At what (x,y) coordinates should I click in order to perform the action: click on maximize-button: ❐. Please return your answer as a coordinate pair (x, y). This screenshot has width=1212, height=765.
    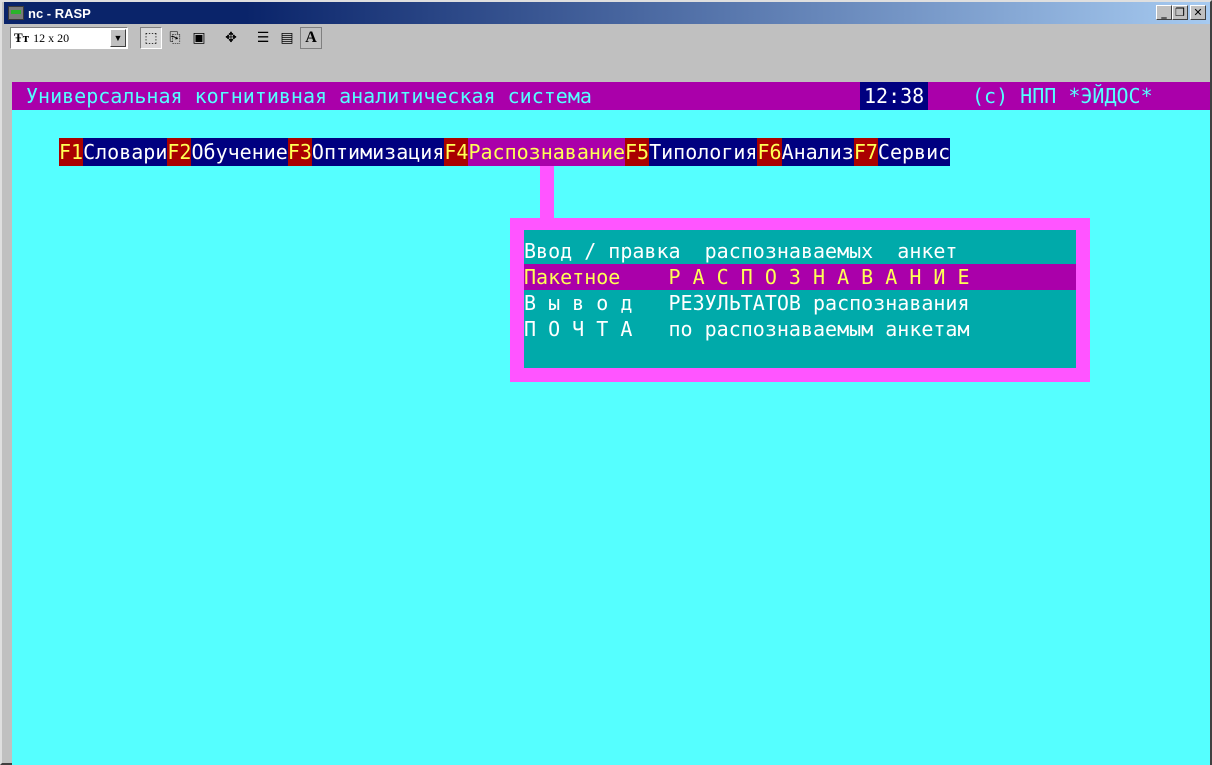
    Looking at the image, I should click on (1180, 12).